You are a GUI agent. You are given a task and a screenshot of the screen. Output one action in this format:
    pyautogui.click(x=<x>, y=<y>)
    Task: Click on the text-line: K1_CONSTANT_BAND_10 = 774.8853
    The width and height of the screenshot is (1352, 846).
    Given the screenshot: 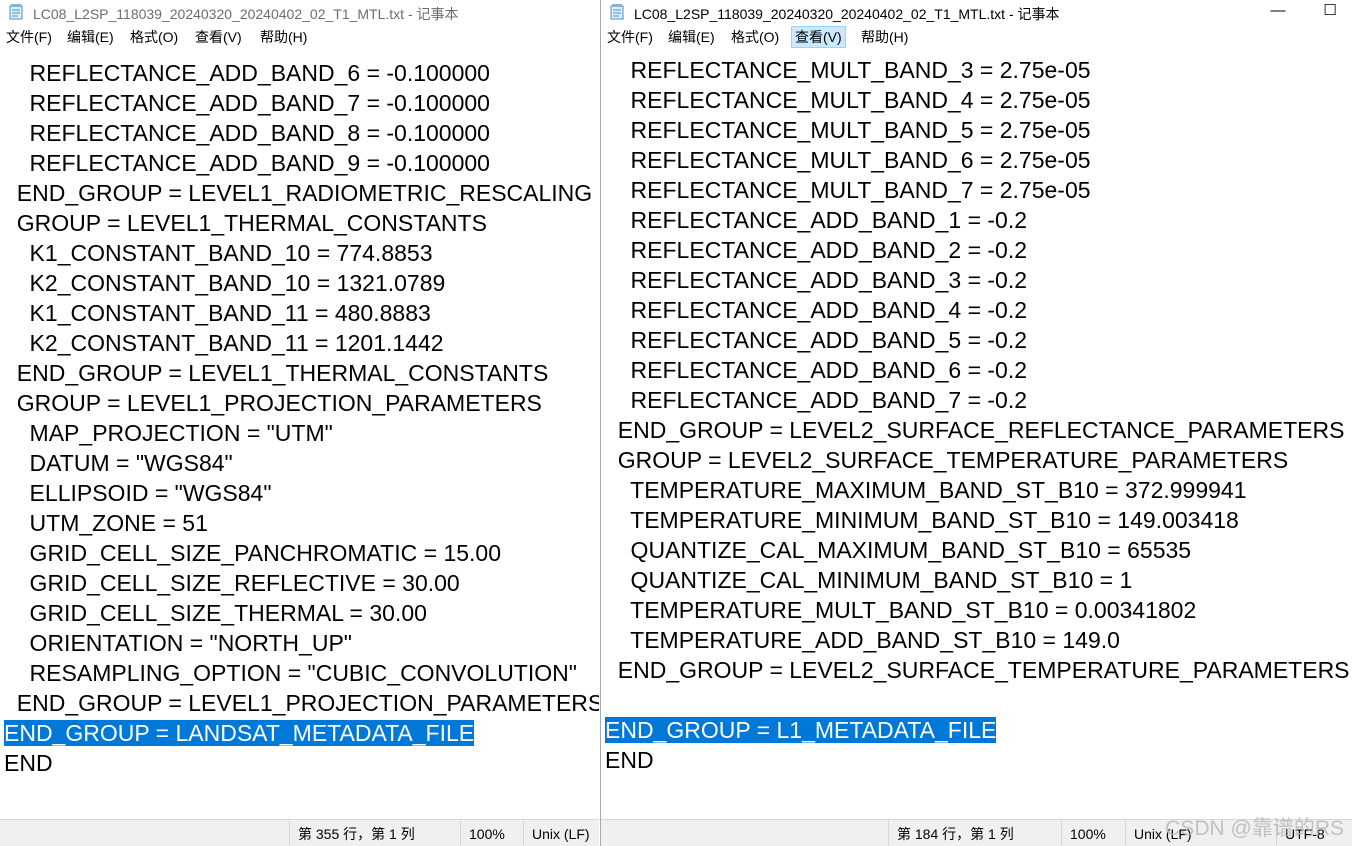 What is the action you would take?
    pyautogui.click(x=299, y=253)
    